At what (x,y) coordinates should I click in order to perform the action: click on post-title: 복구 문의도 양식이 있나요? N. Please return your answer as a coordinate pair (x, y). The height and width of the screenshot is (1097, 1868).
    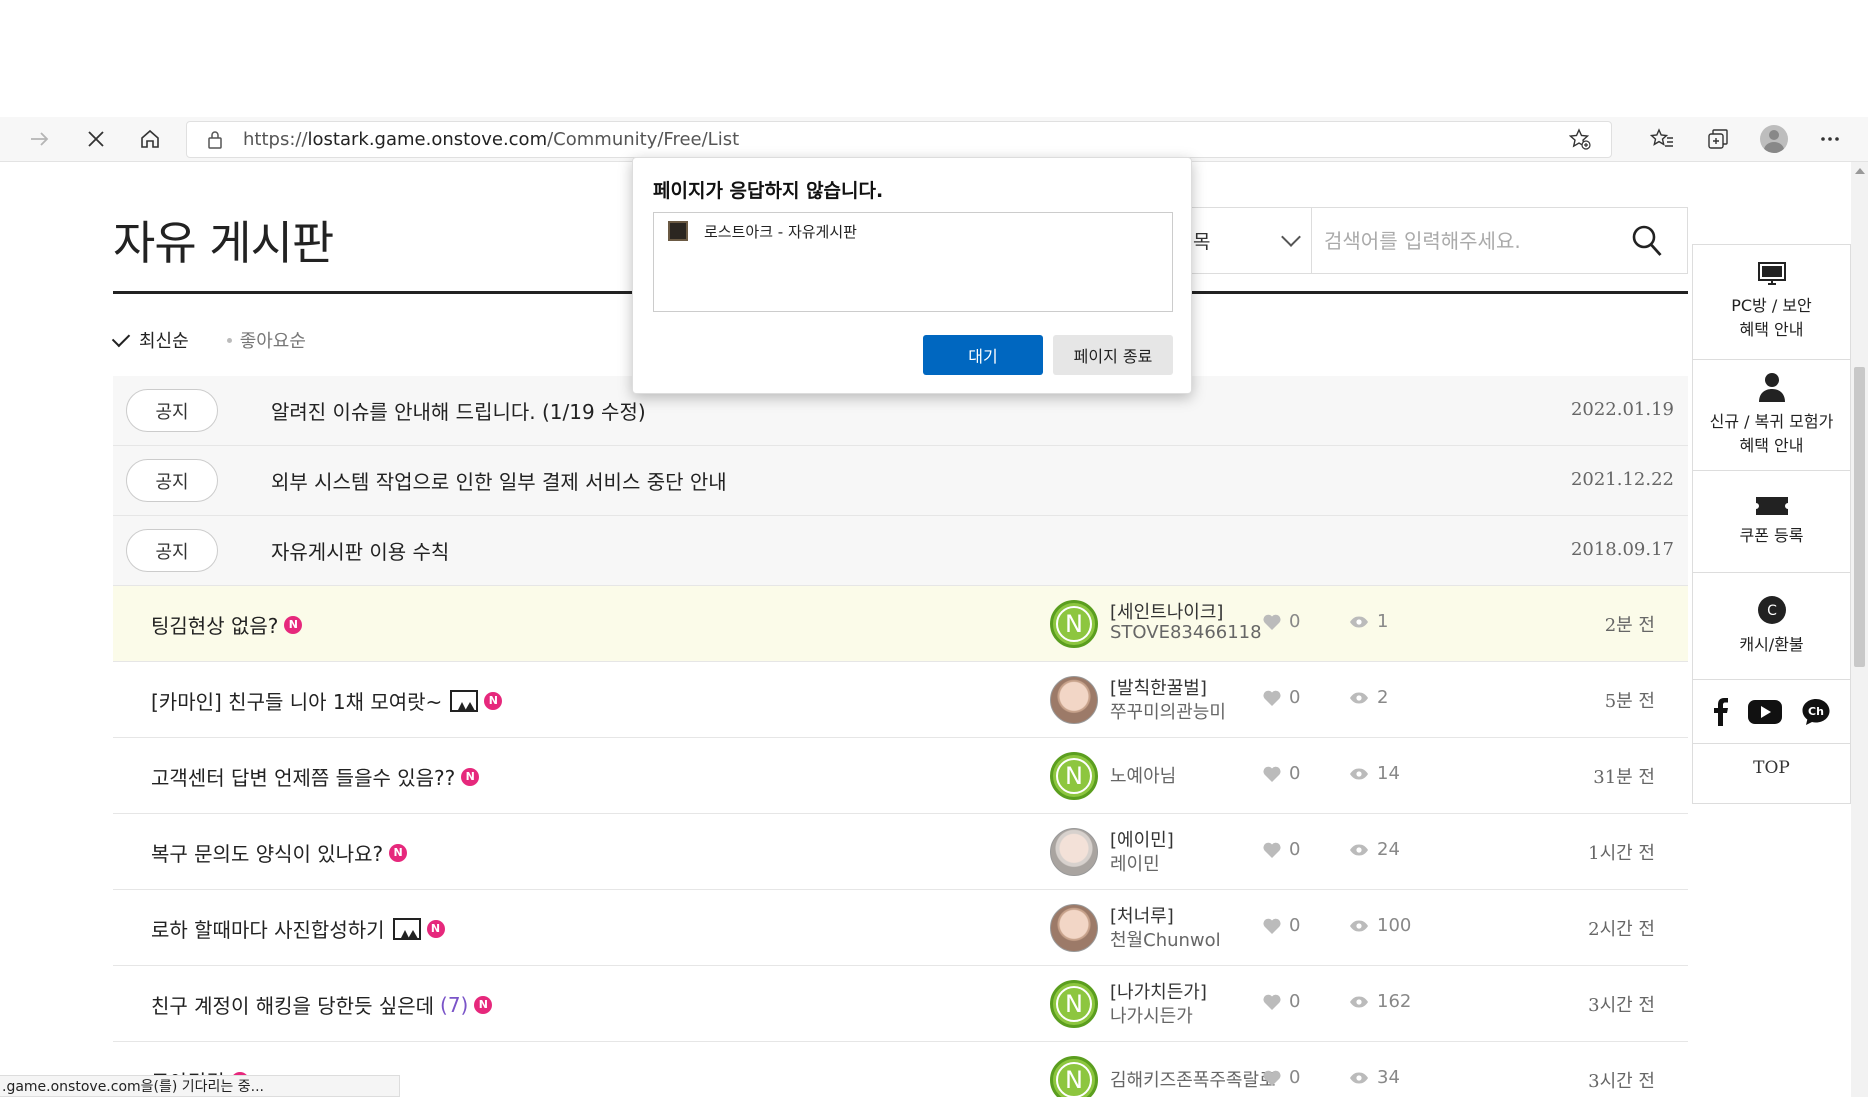
    Looking at the image, I should click on (279, 852).